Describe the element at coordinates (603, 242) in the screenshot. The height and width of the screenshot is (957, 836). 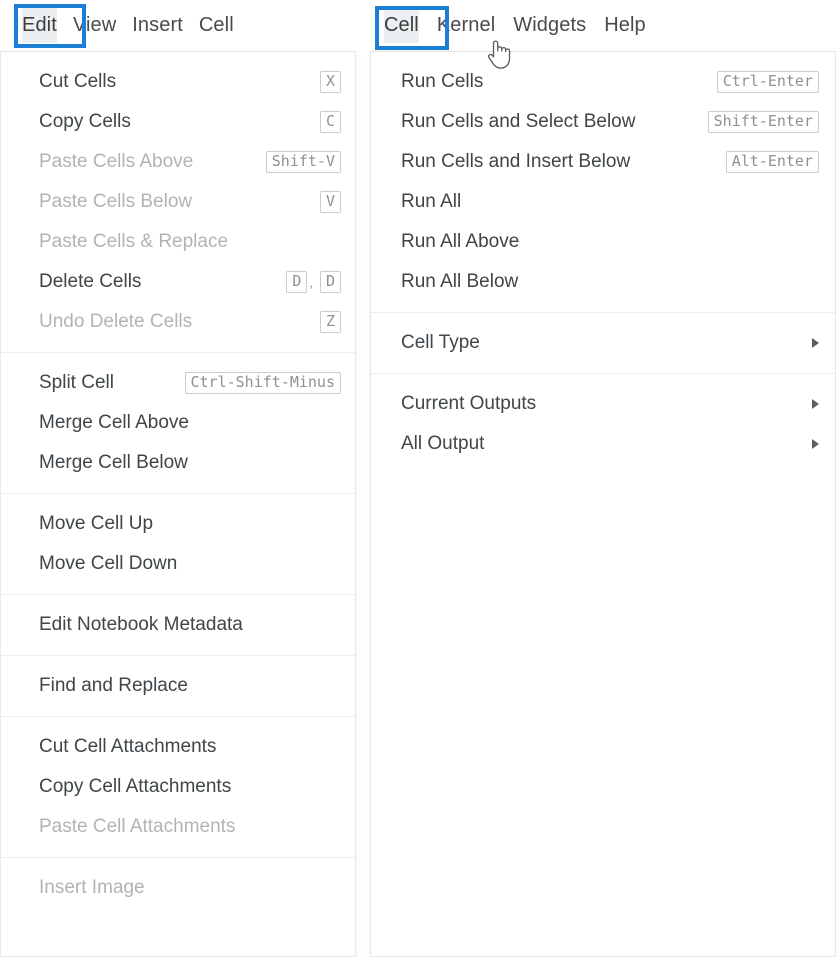
I see `menu-item-run-all-above: Run All Above` at that location.